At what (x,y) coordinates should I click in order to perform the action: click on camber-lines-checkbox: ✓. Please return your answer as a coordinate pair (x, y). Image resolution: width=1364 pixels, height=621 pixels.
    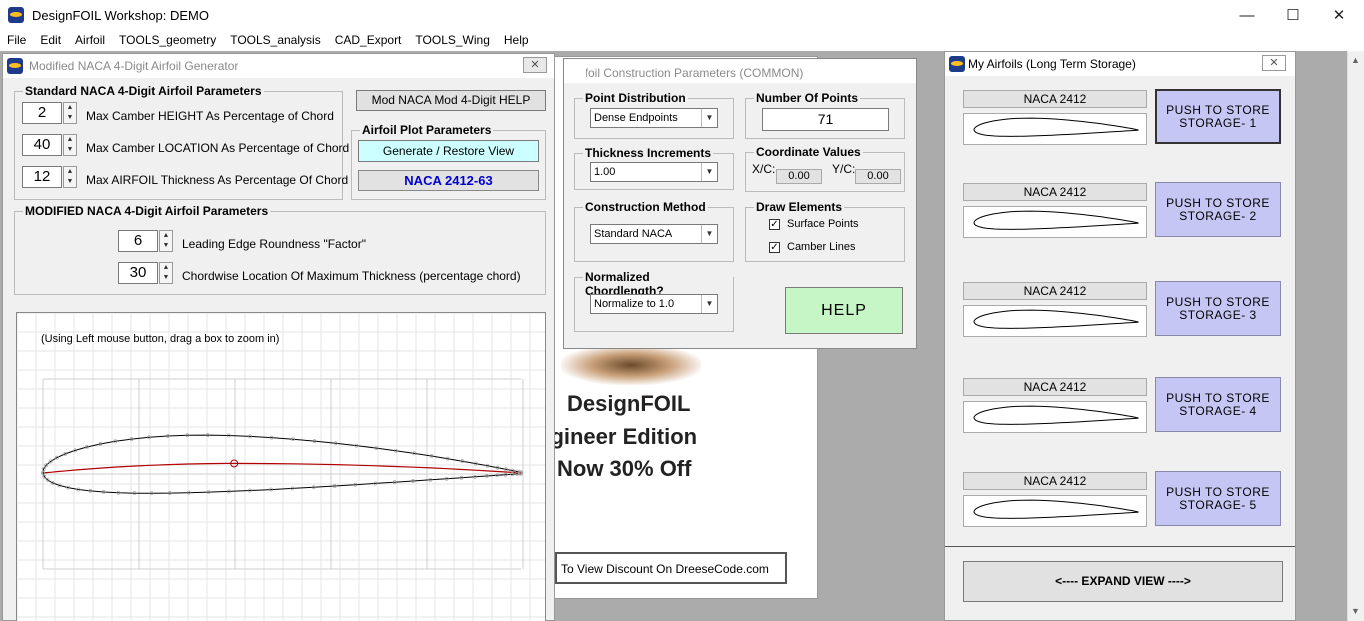
    Looking at the image, I should click on (774, 247).